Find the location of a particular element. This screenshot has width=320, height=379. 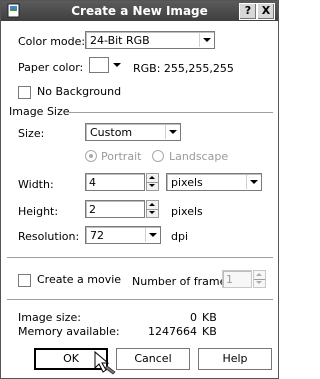

no-background-checkbox is located at coordinates (24, 92).